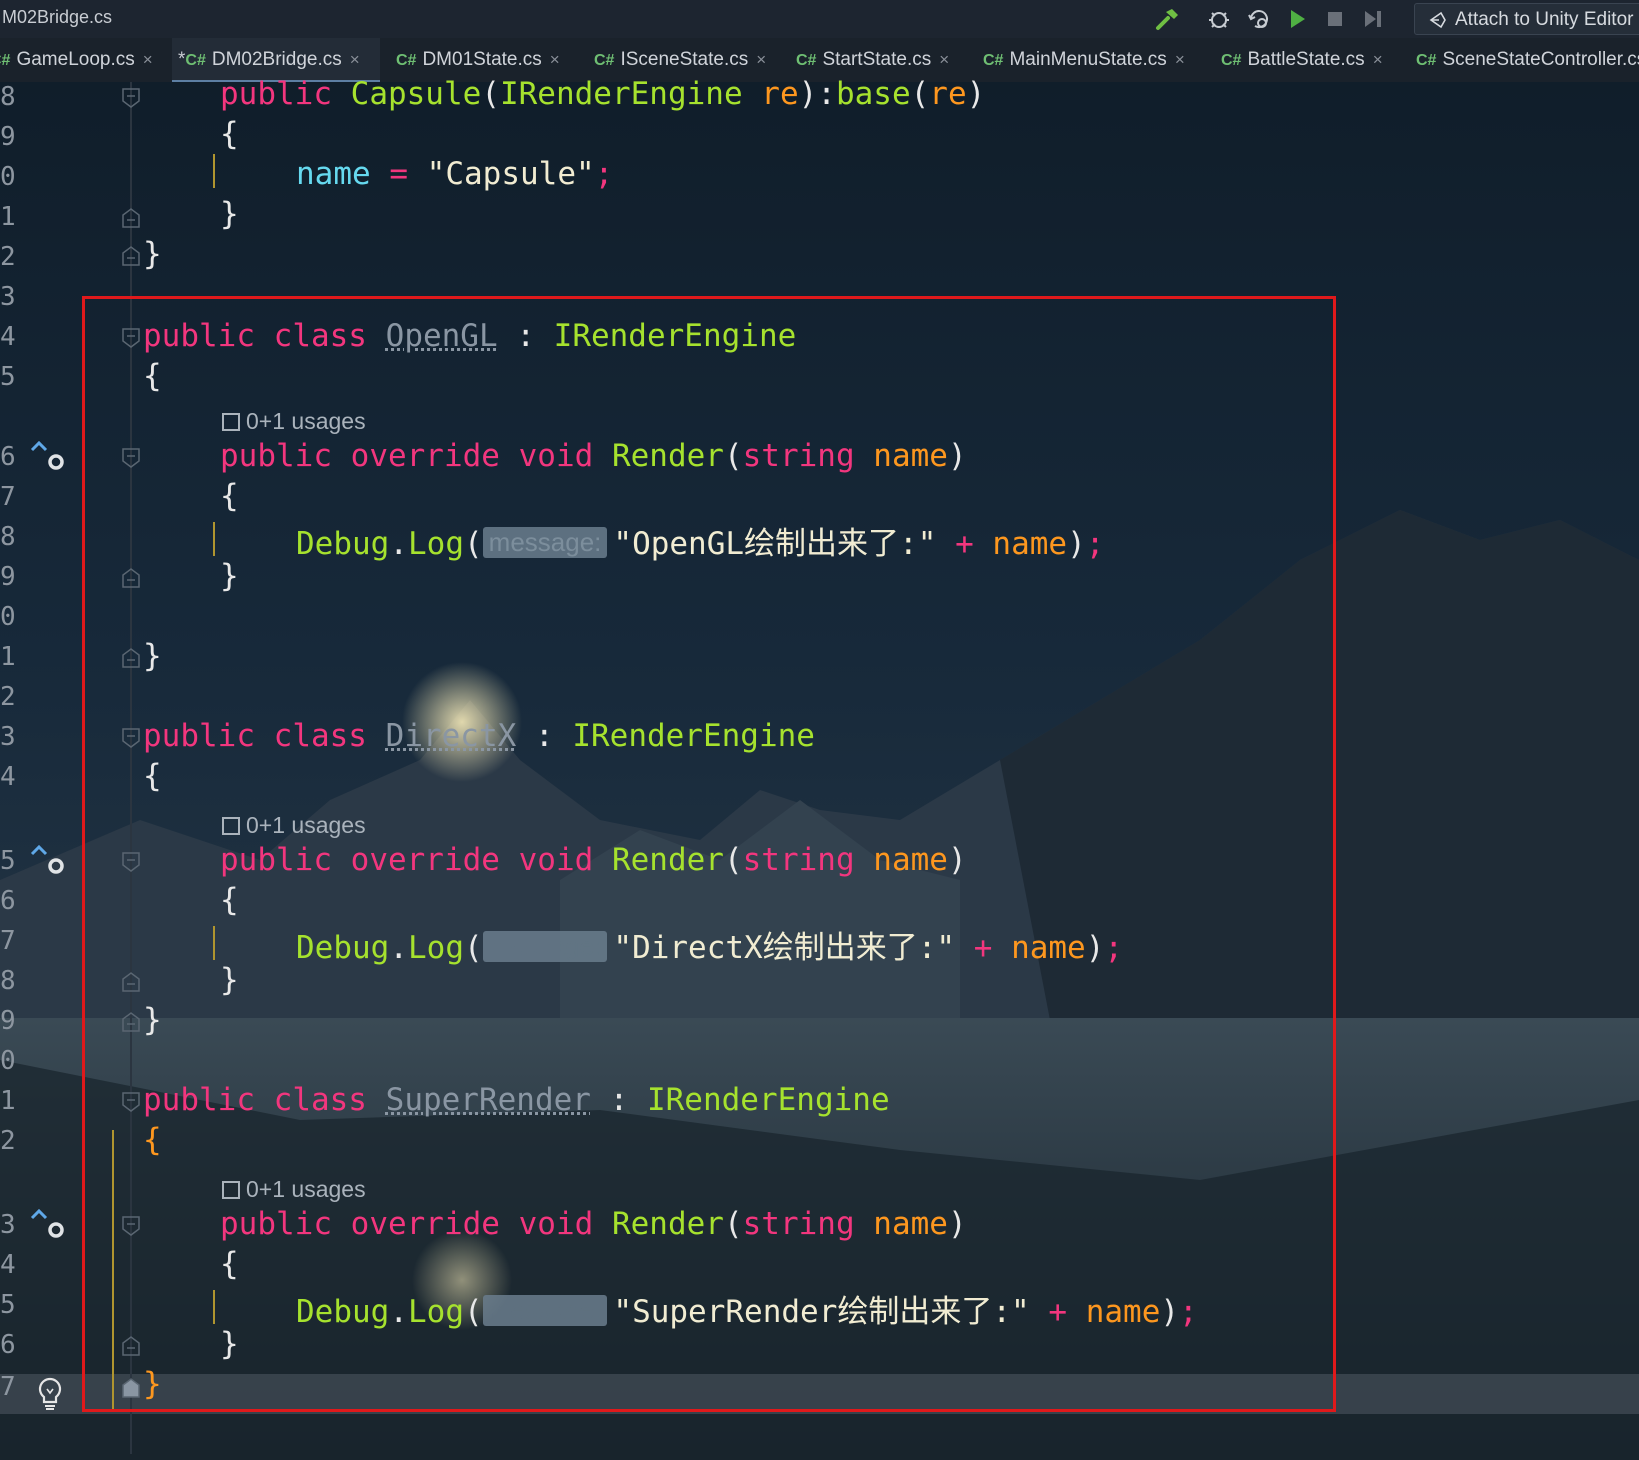  What do you see at coordinates (50, 1394) in the screenshot?
I see `lightbulb-icon` at bounding box center [50, 1394].